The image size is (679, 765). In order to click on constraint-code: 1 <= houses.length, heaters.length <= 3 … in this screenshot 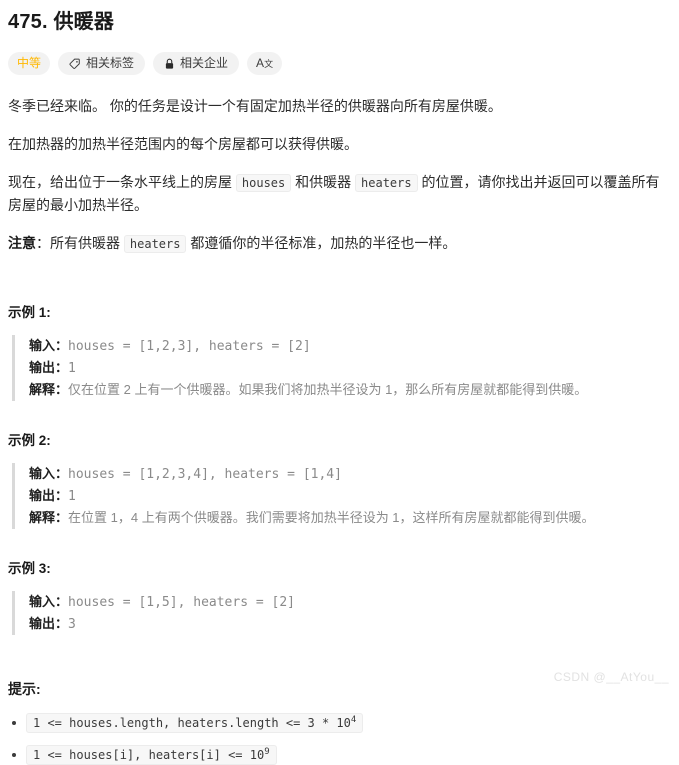, I will do `click(195, 723)`.